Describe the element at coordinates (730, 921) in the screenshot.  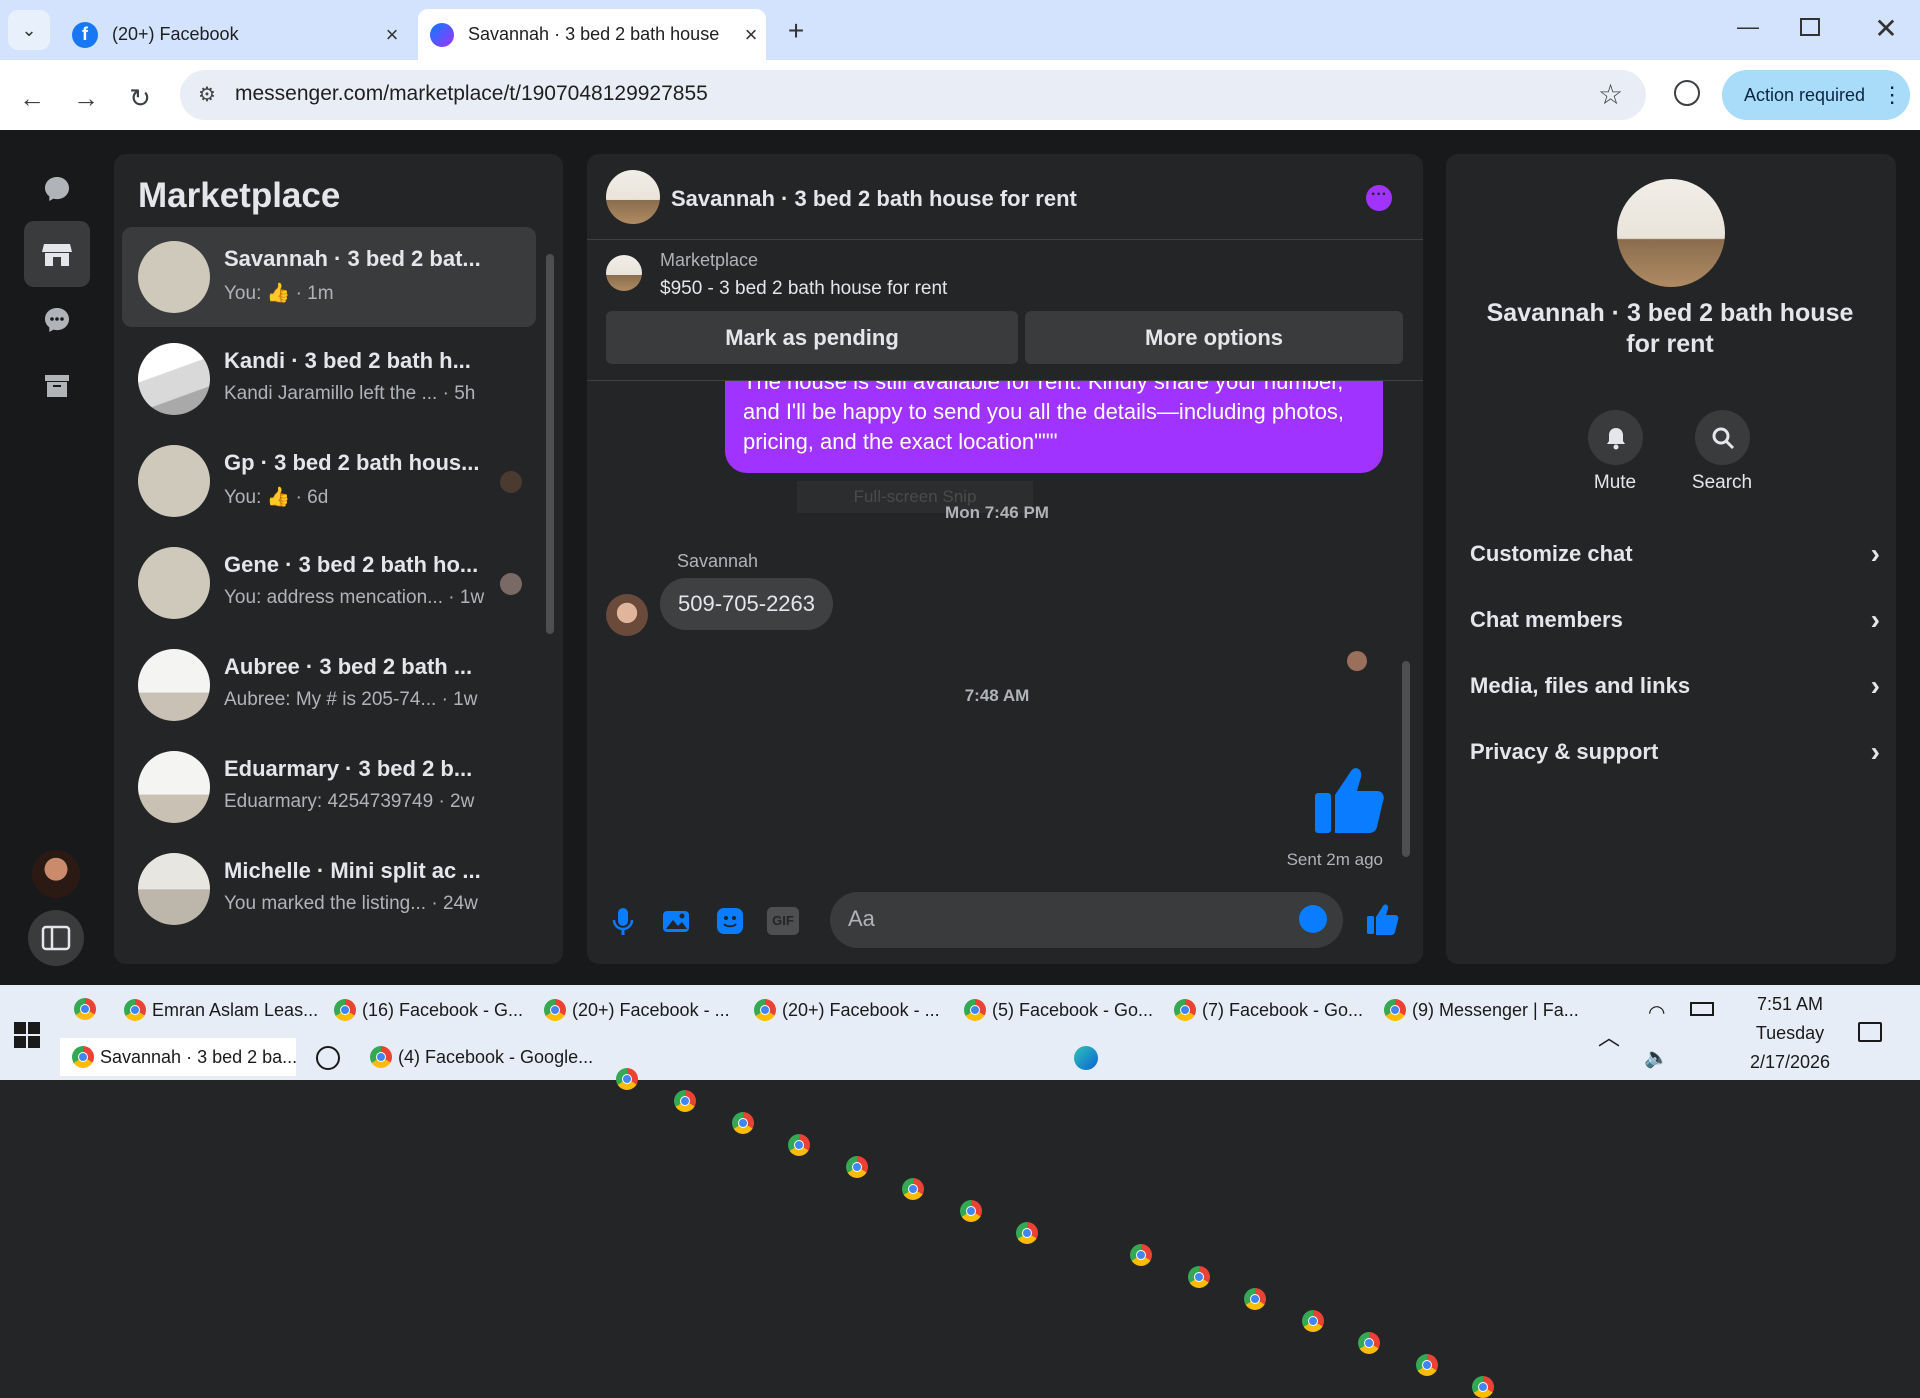
I see `sticker-icon` at that location.